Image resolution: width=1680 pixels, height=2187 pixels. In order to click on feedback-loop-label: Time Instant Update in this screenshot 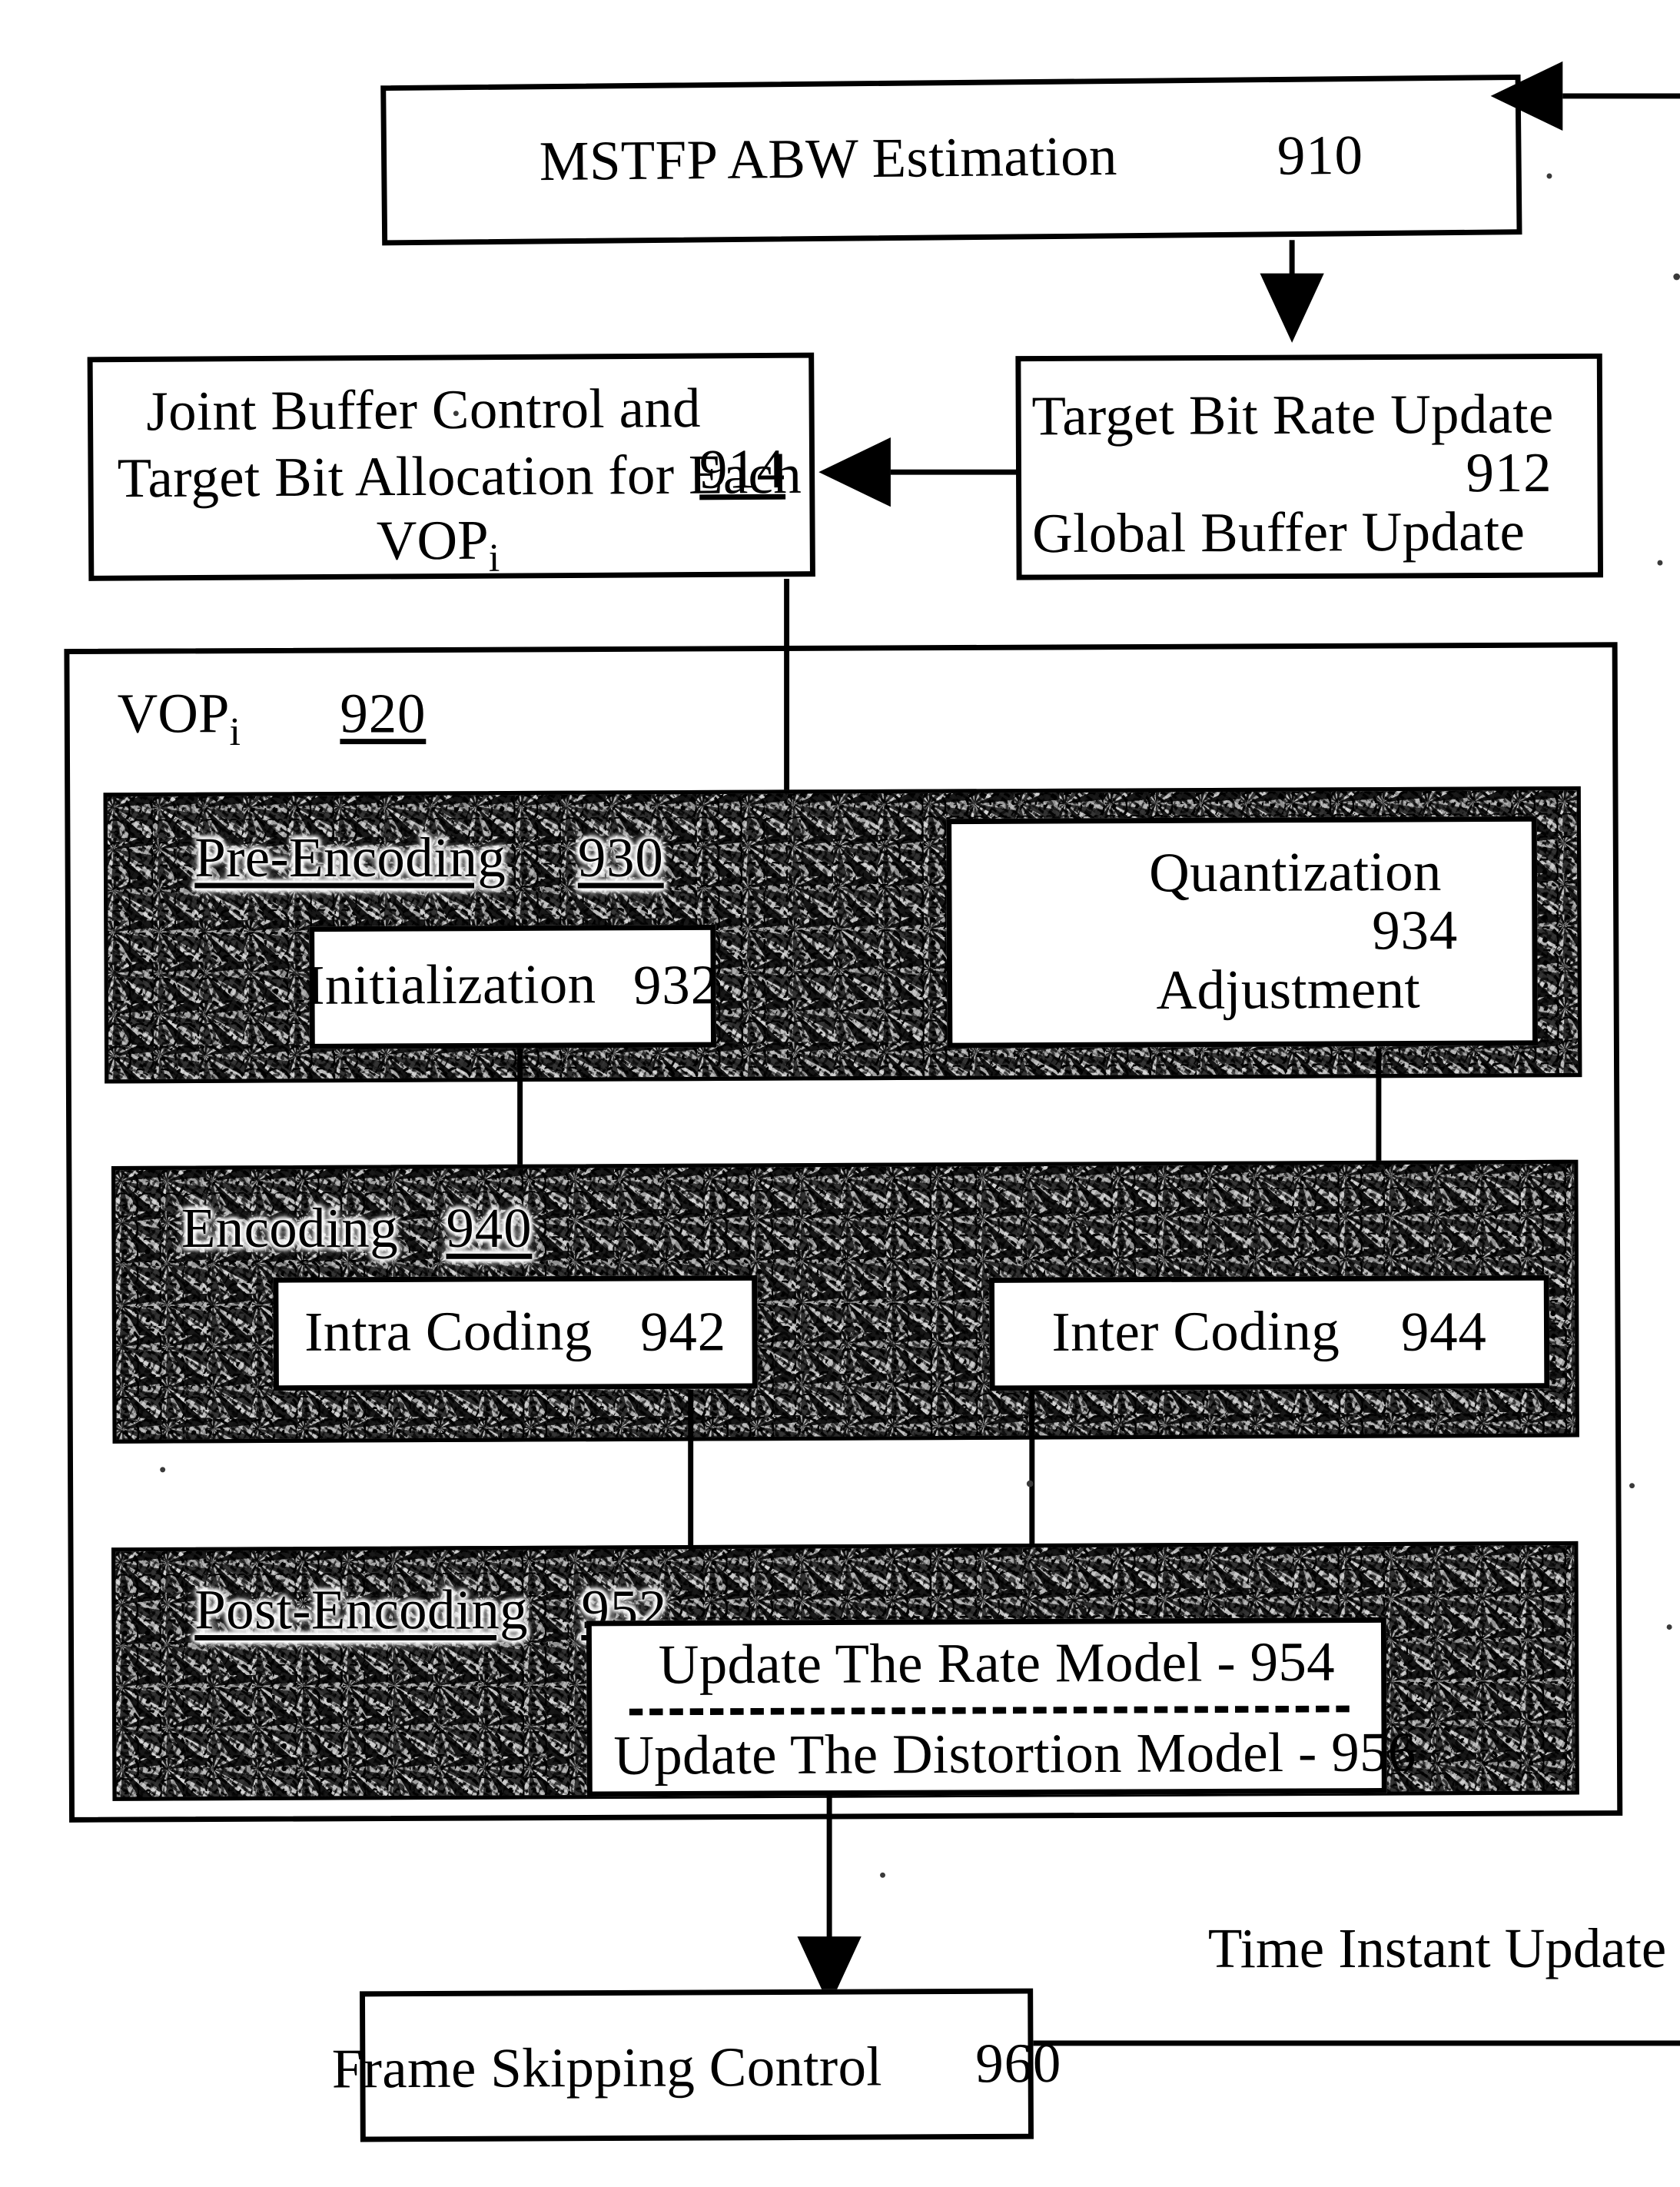, I will do `click(1437, 1950)`.